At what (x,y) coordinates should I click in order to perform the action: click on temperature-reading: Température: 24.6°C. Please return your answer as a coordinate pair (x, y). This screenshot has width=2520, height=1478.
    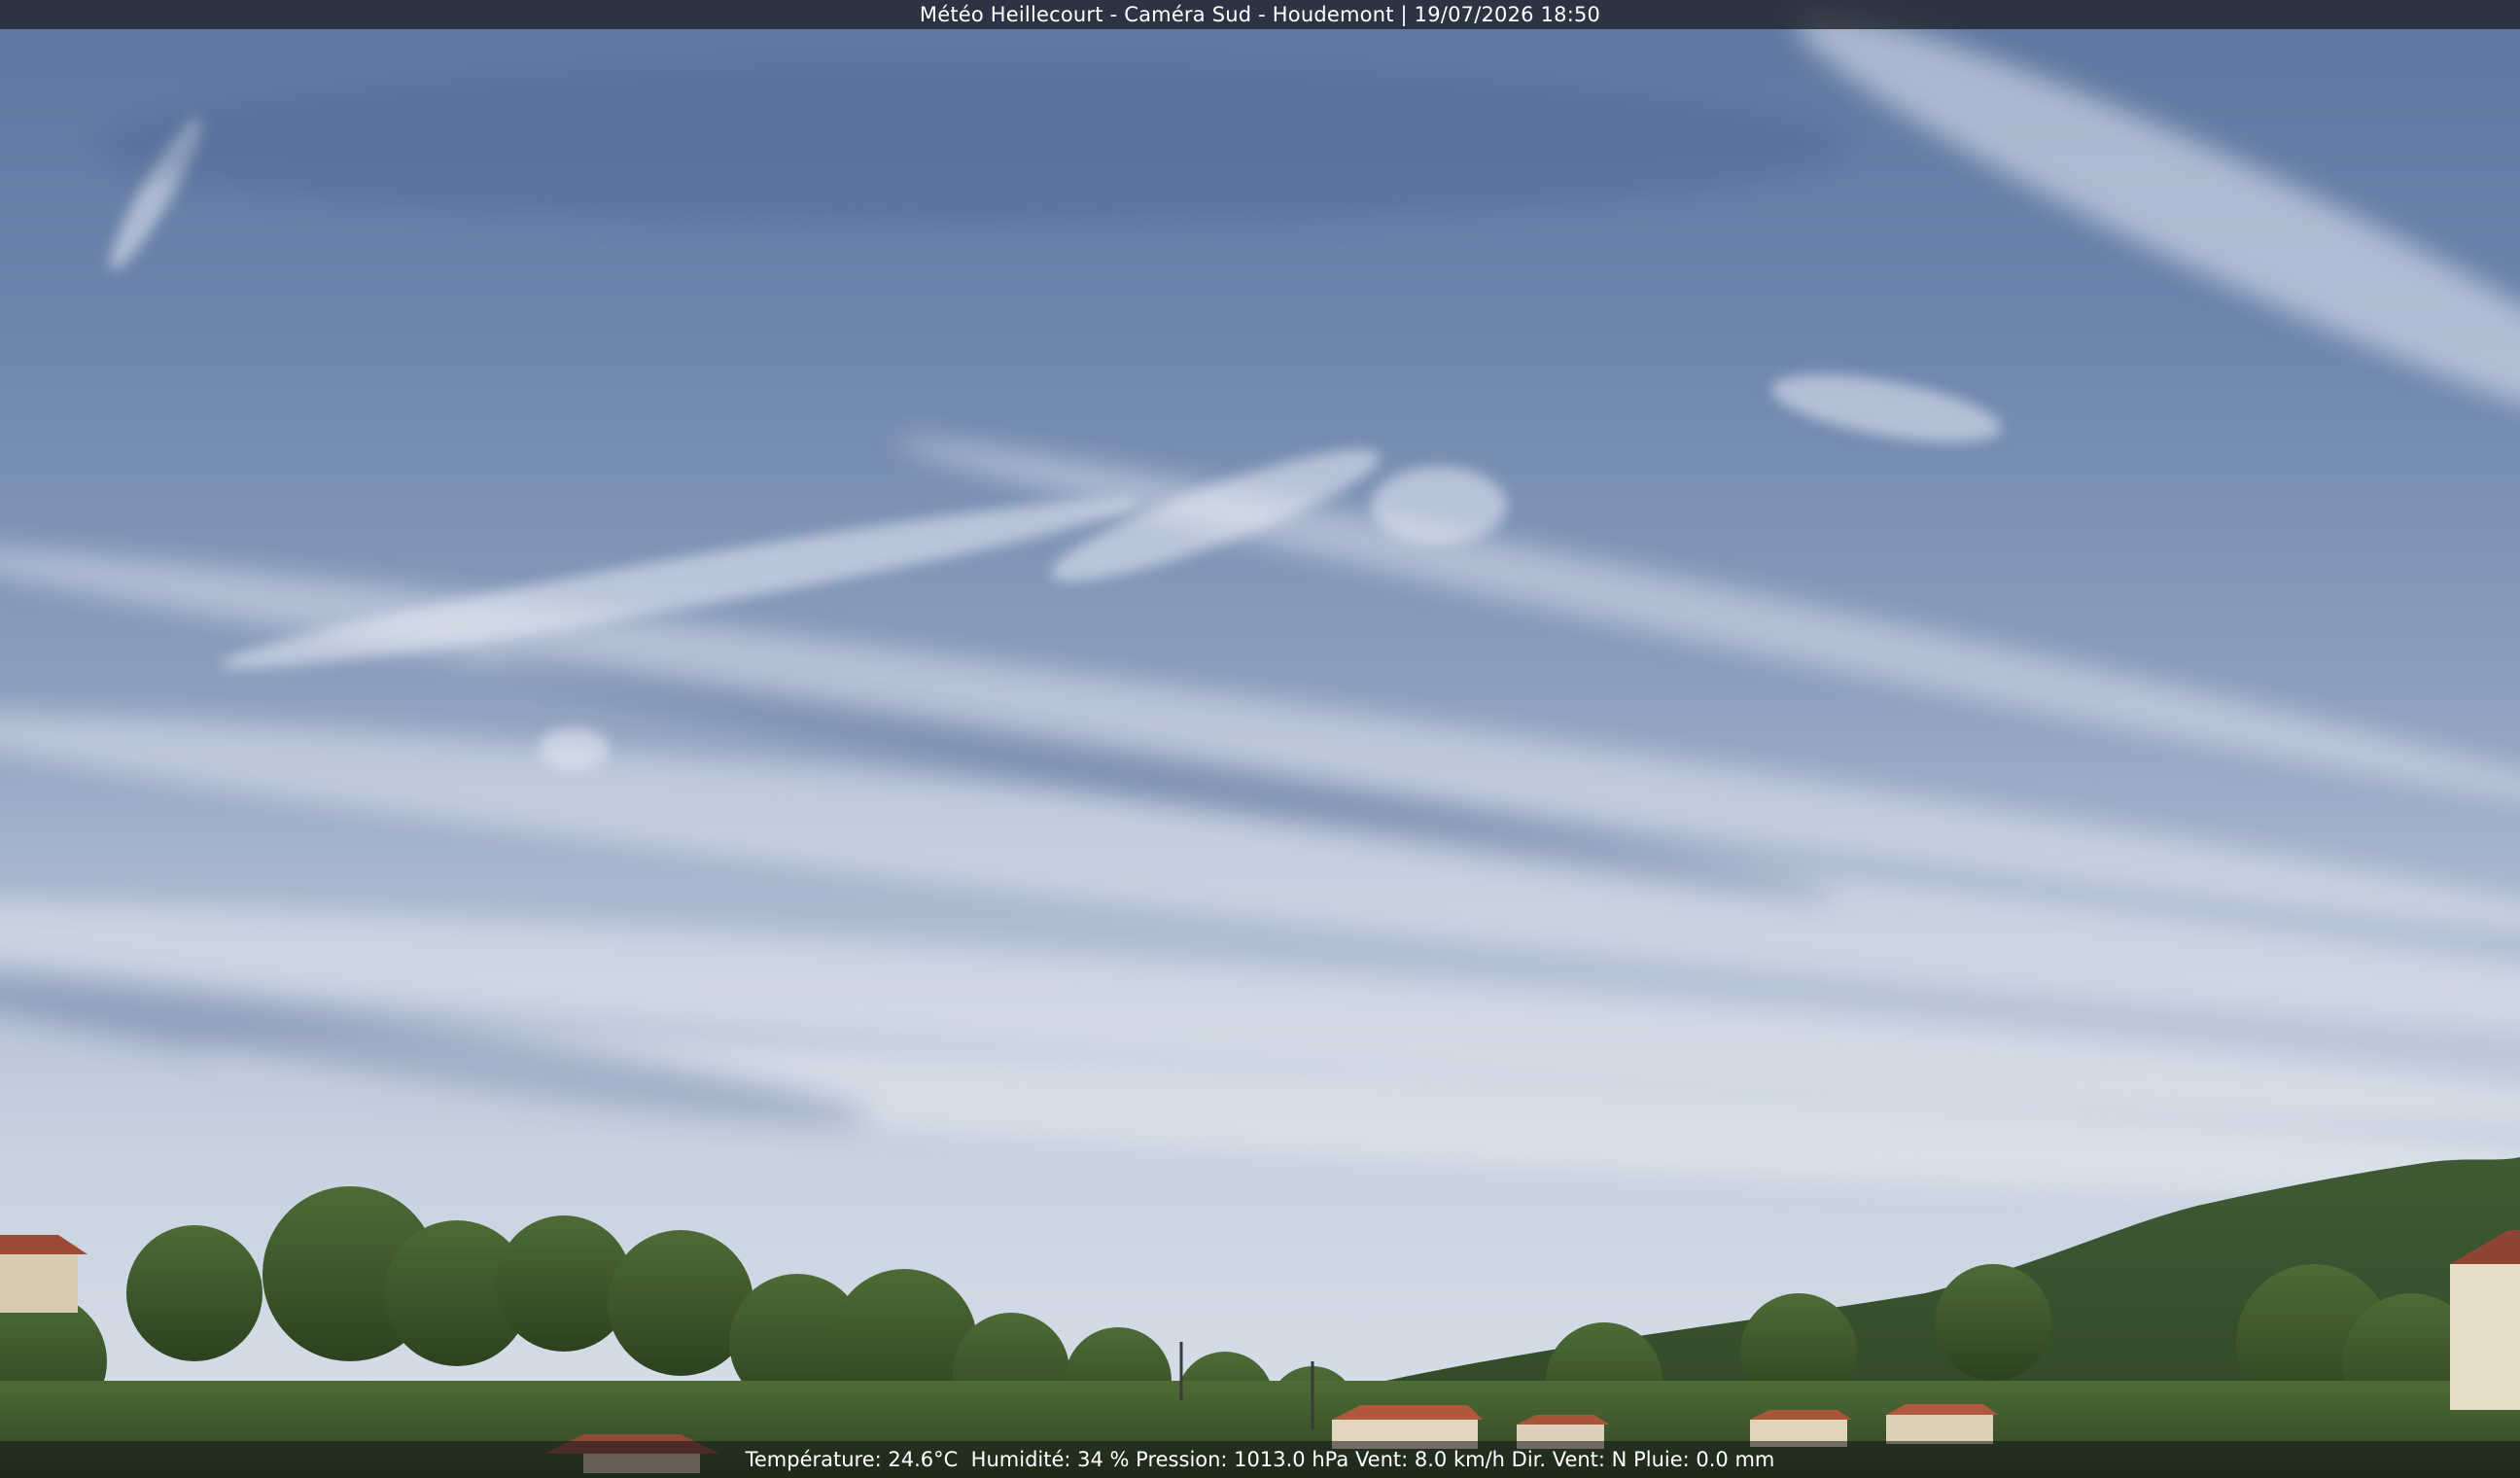
    Looking at the image, I should click on (852, 1459).